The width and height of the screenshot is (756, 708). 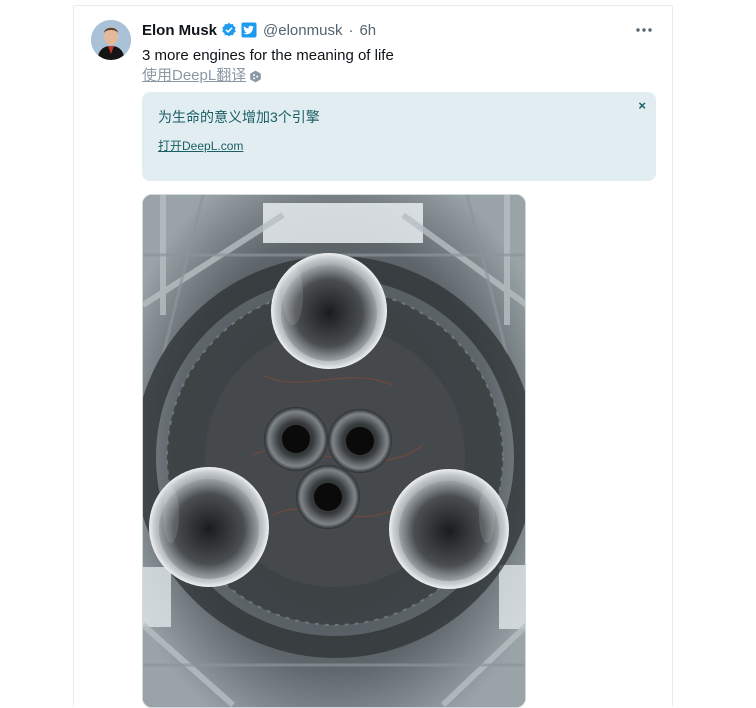 I want to click on deepl-translation-panel: 为生命的意义增加3个引擎 打开DeepL.com ×, so click(x=399, y=136).